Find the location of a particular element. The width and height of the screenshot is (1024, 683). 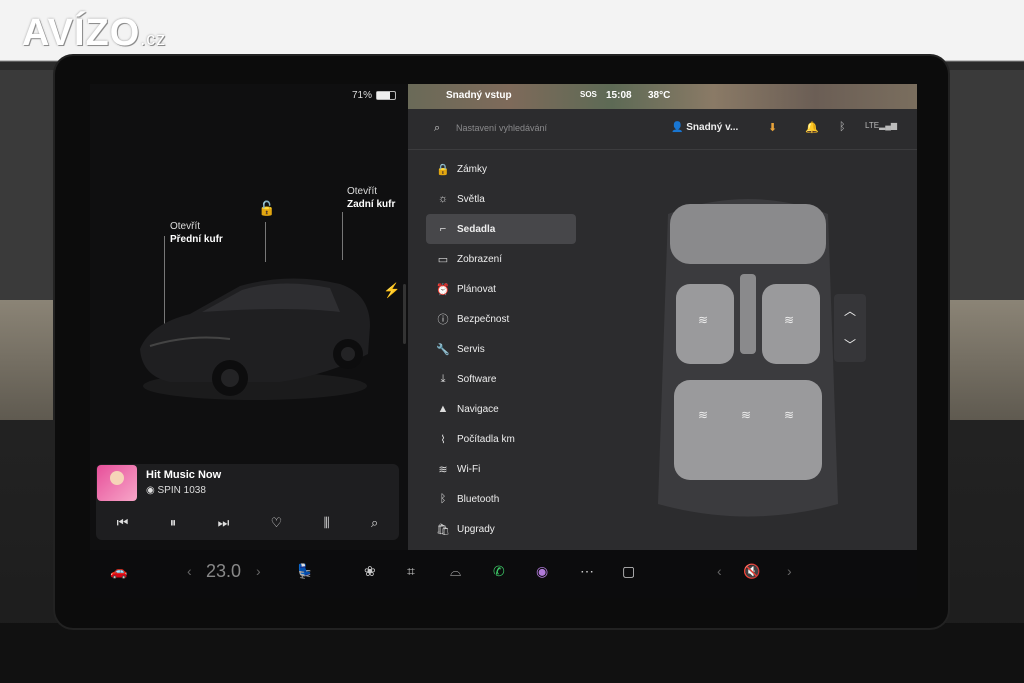

next-icon: ⏭ is located at coordinates (224, 523).